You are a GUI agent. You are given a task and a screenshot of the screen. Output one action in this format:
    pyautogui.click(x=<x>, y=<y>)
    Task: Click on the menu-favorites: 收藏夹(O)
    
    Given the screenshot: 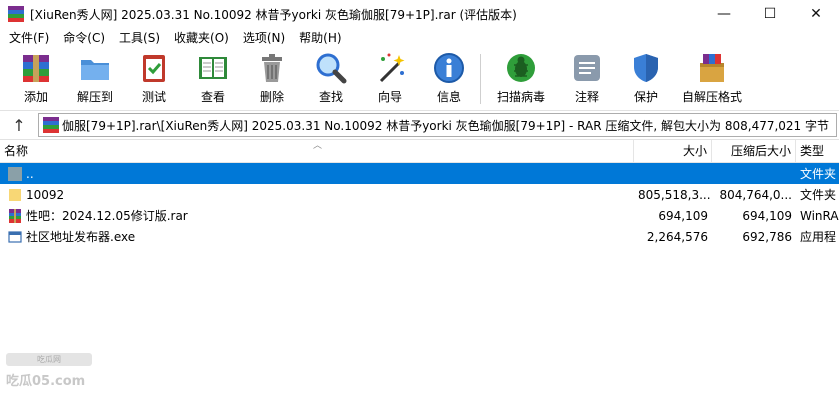 What is the action you would take?
    pyautogui.click(x=201, y=38)
    